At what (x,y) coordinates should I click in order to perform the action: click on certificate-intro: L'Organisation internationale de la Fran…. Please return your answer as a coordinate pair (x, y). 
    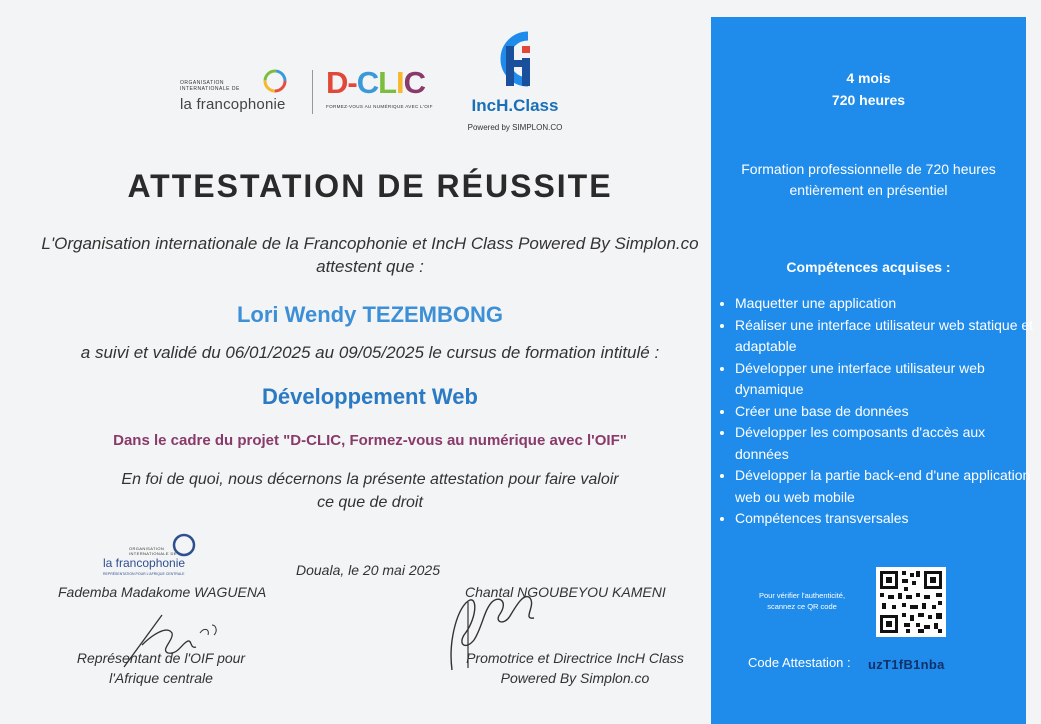
    Looking at the image, I should click on (370, 255).